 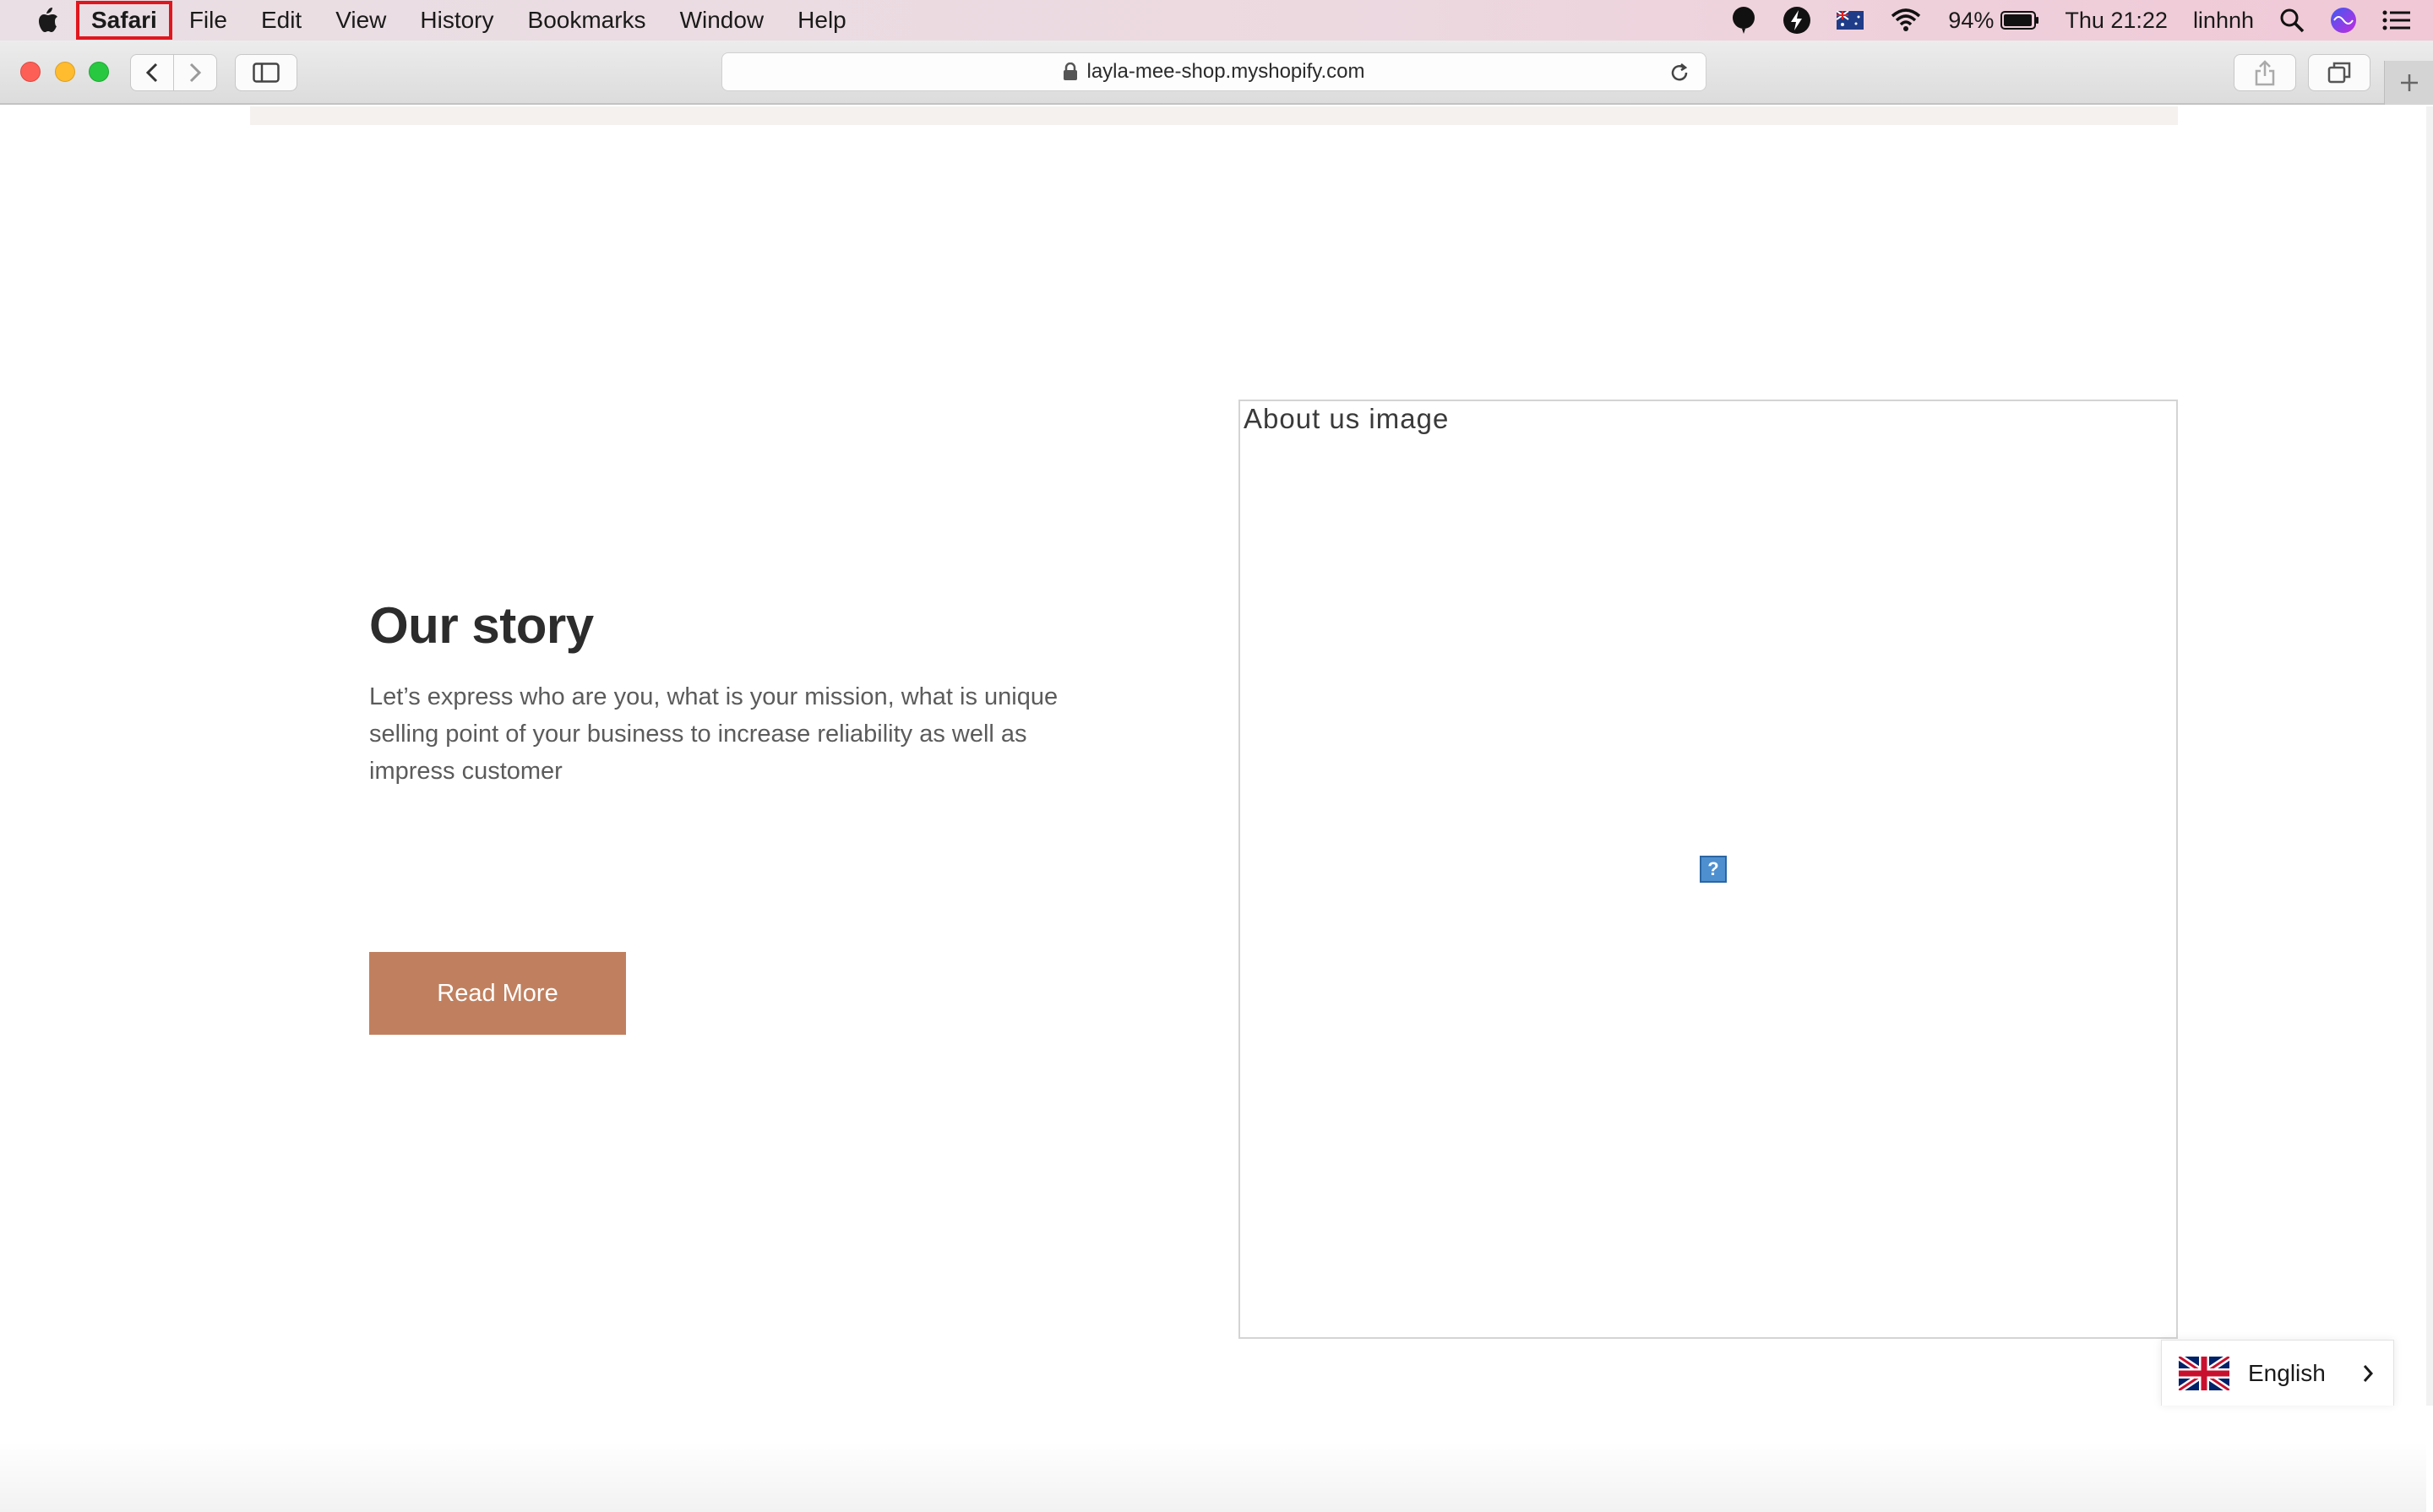 I want to click on tab-overview-button, so click(x=2339, y=72).